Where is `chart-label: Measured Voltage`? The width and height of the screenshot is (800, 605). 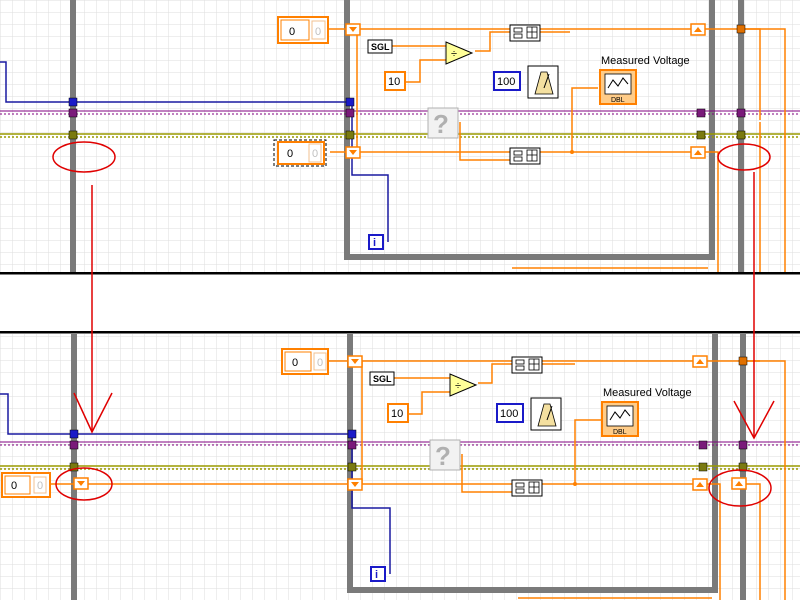
chart-label: Measured Voltage is located at coordinates (645, 61).